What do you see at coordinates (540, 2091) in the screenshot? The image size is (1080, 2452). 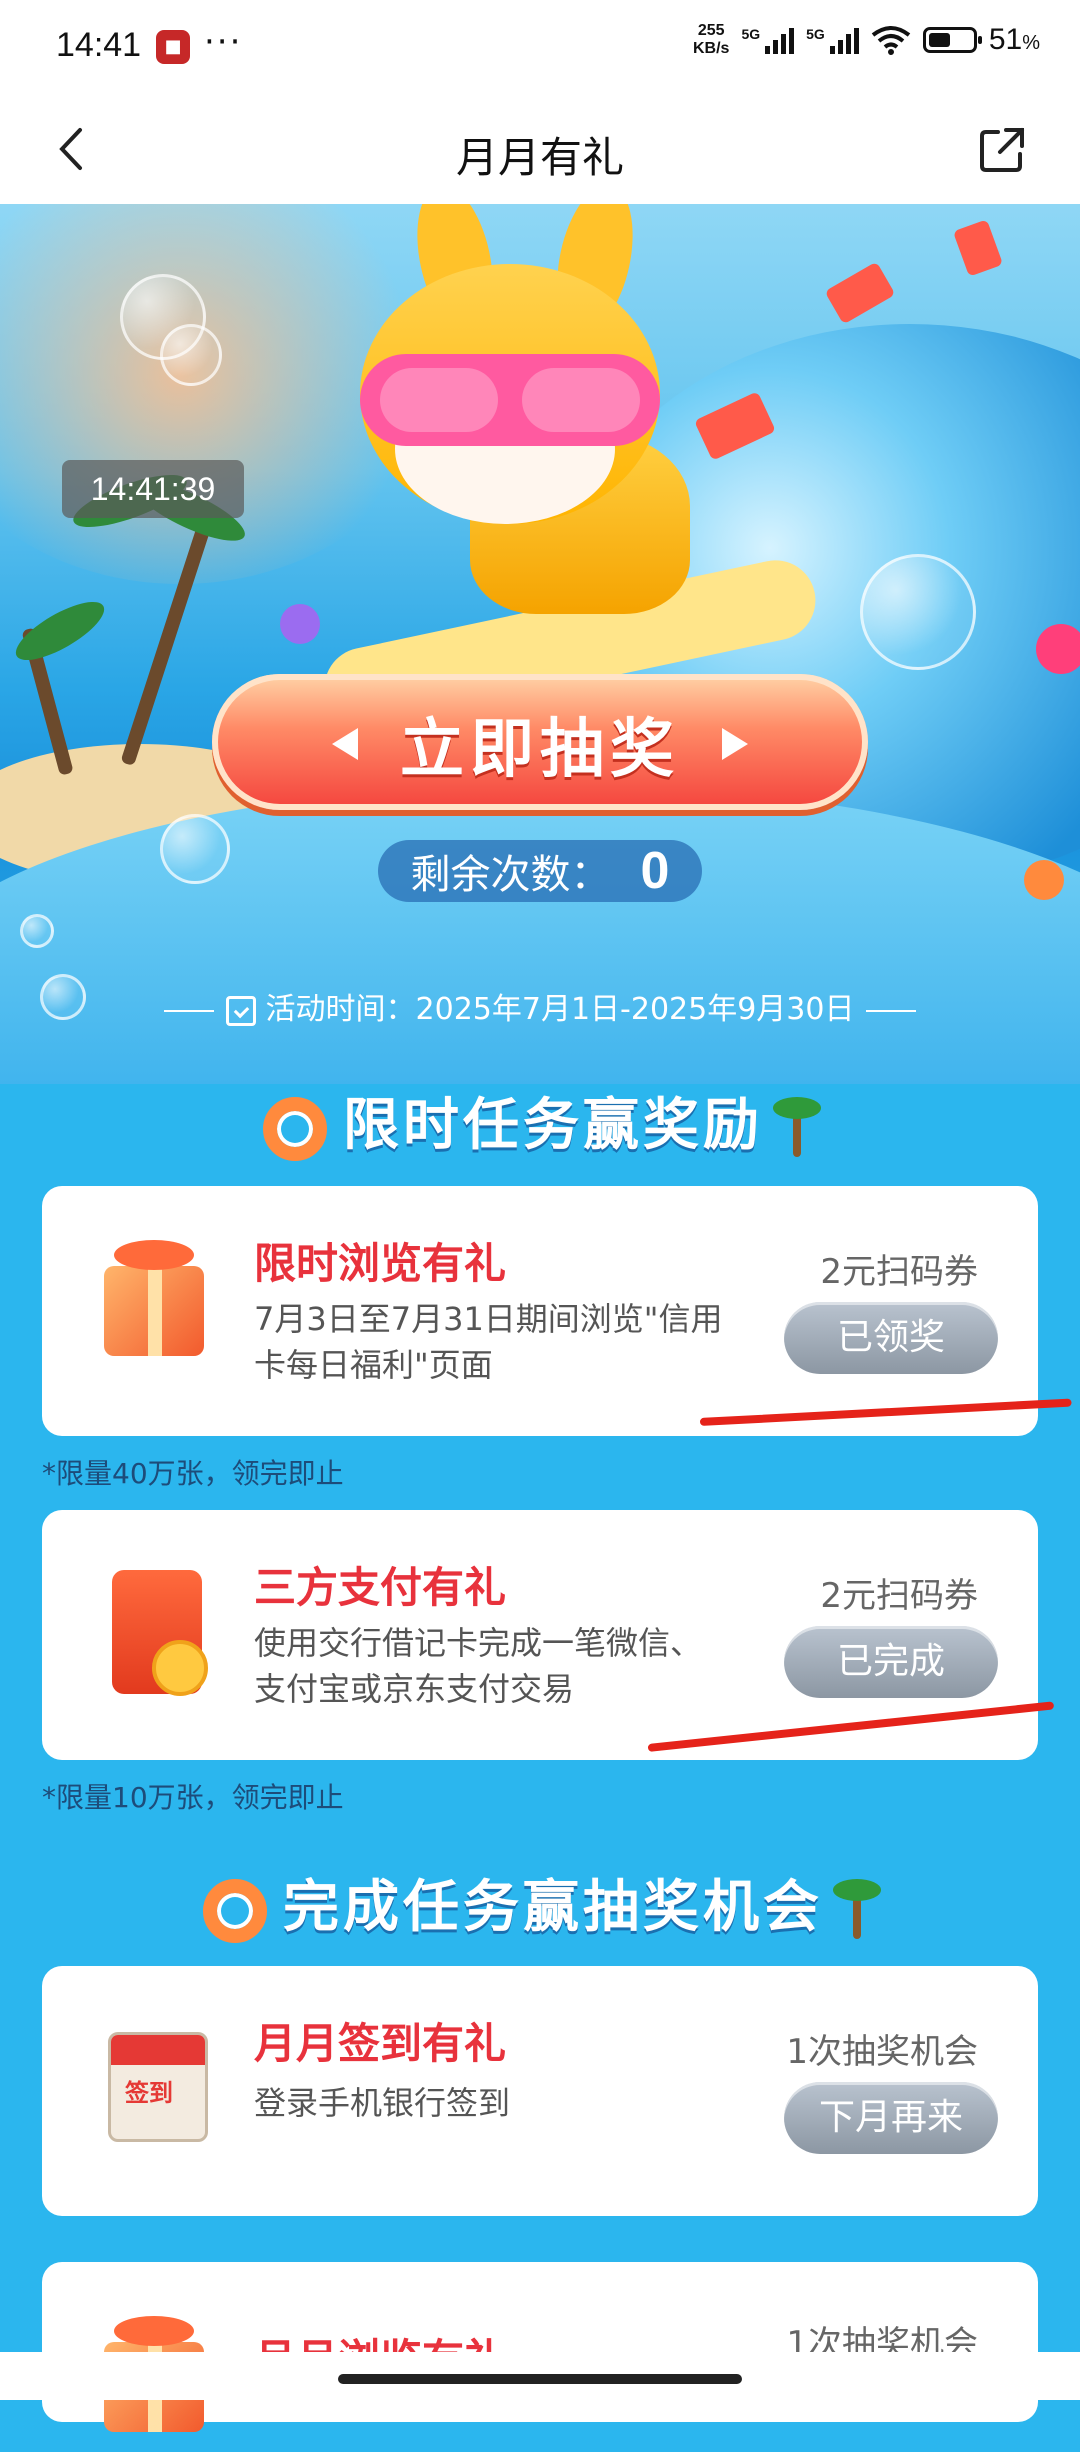 I see `task-card-checkin: 签到 月月签到有礼 登录手机银行签到 1次抽奖机会 下月再来` at bounding box center [540, 2091].